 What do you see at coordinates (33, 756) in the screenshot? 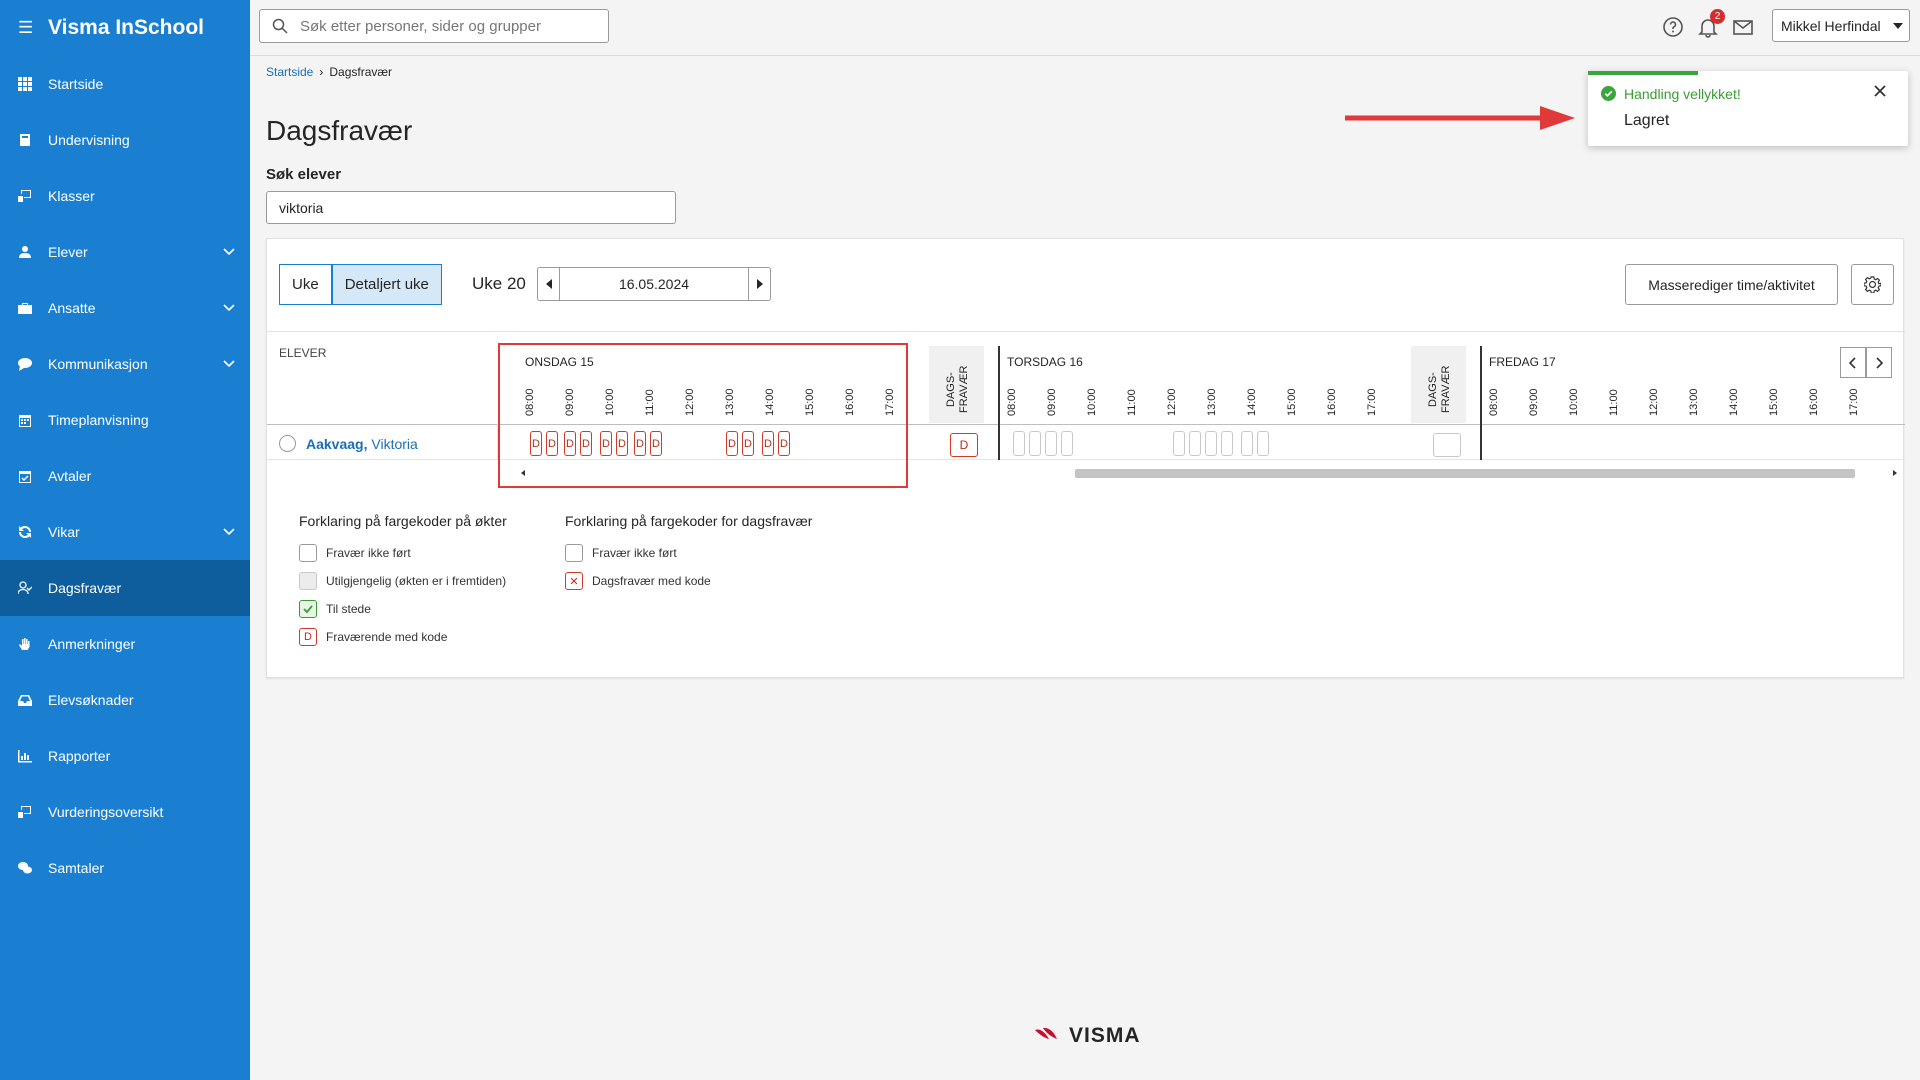
I see `bar-chart-icon` at bounding box center [33, 756].